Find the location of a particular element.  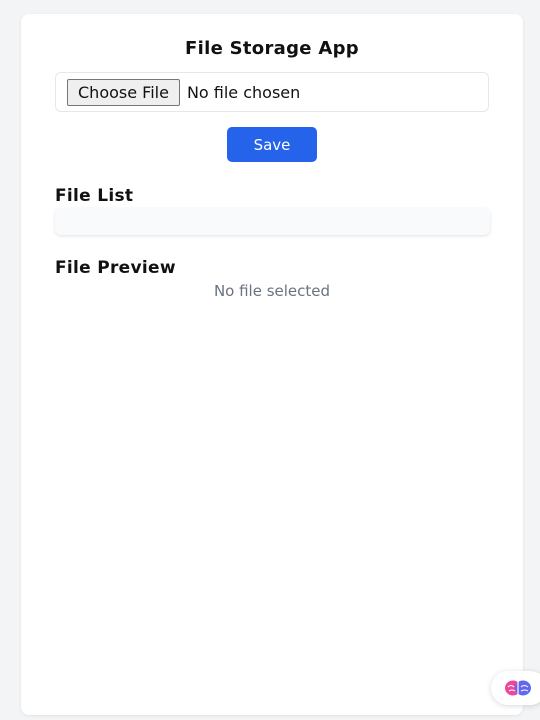

assistant-button is located at coordinates (515, 688).